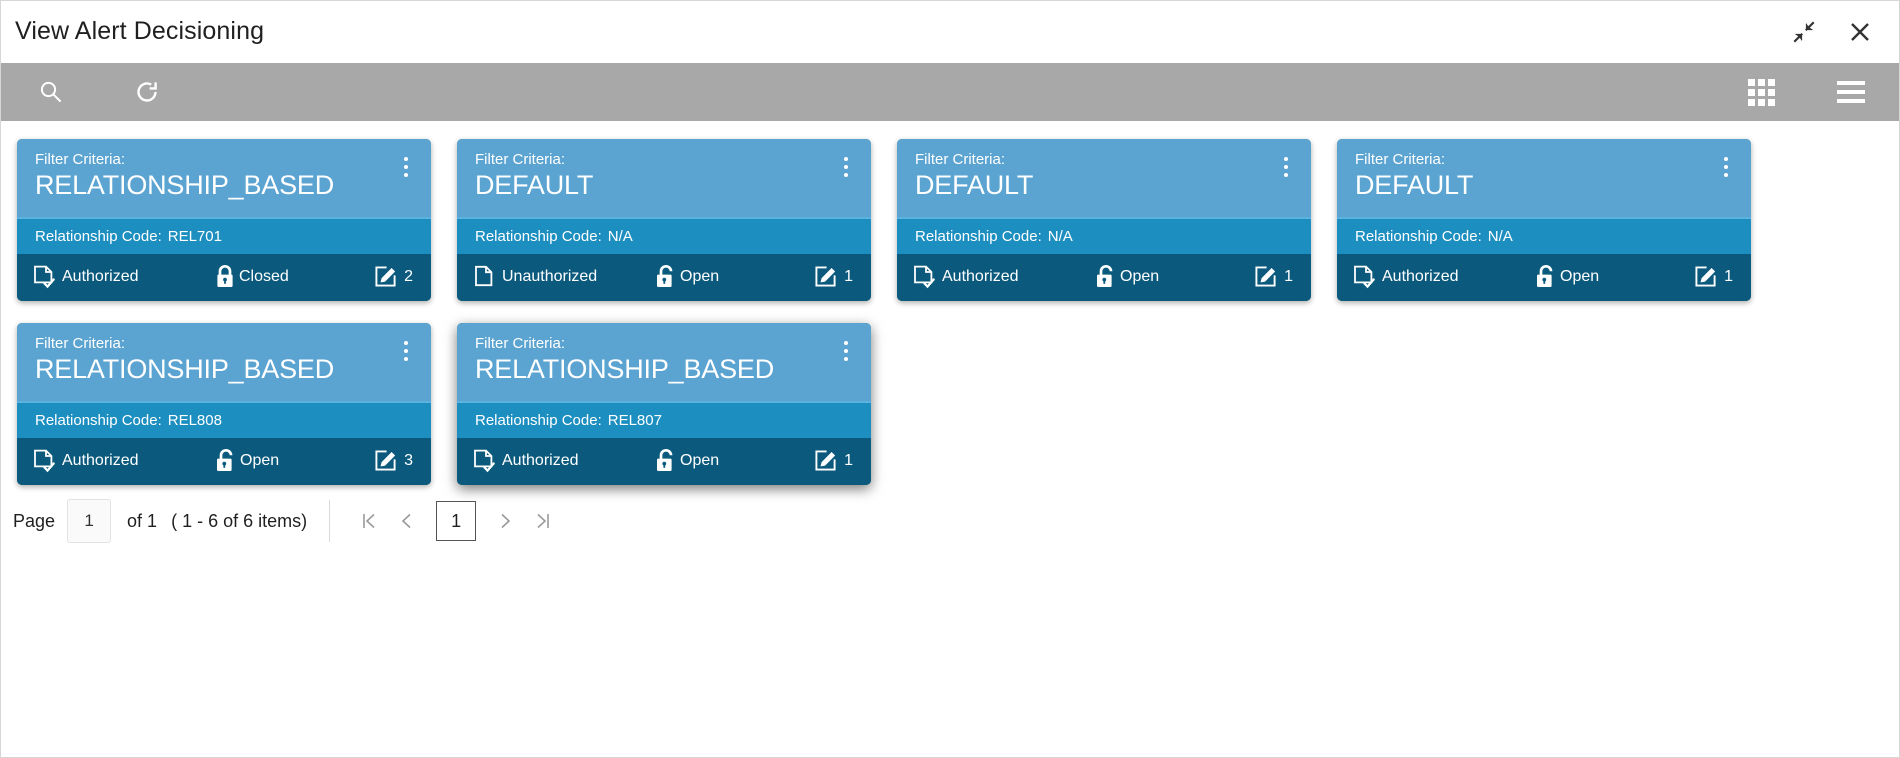  Describe the element at coordinates (634, 420) in the screenshot. I see `relationship-code-value: REL807` at that location.